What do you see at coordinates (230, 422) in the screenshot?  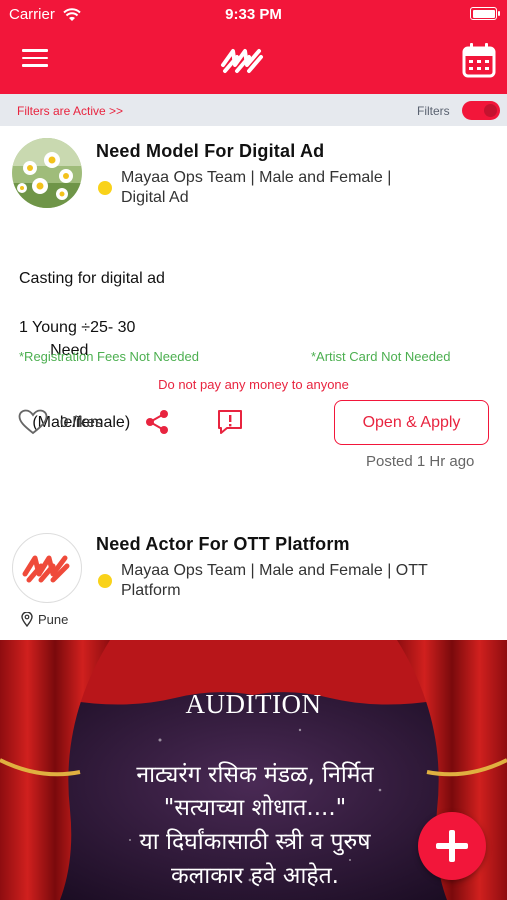 I see `report-icon` at bounding box center [230, 422].